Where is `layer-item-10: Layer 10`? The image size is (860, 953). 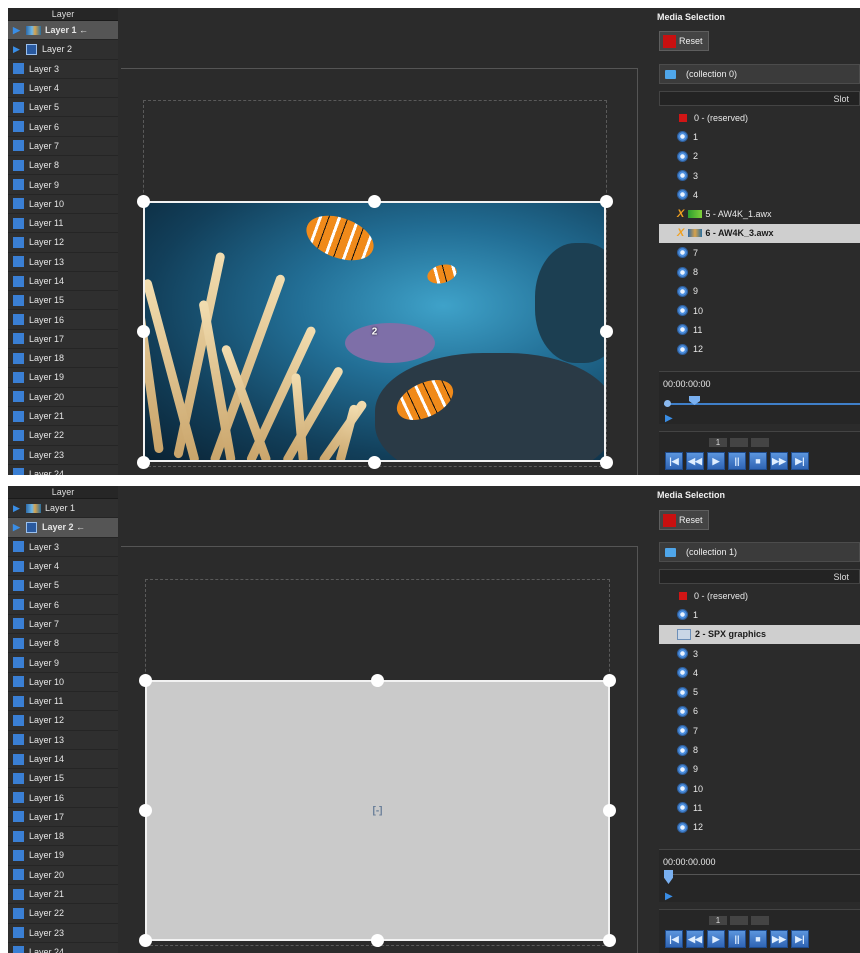 layer-item-10: Layer 10 is located at coordinates (63, 682).